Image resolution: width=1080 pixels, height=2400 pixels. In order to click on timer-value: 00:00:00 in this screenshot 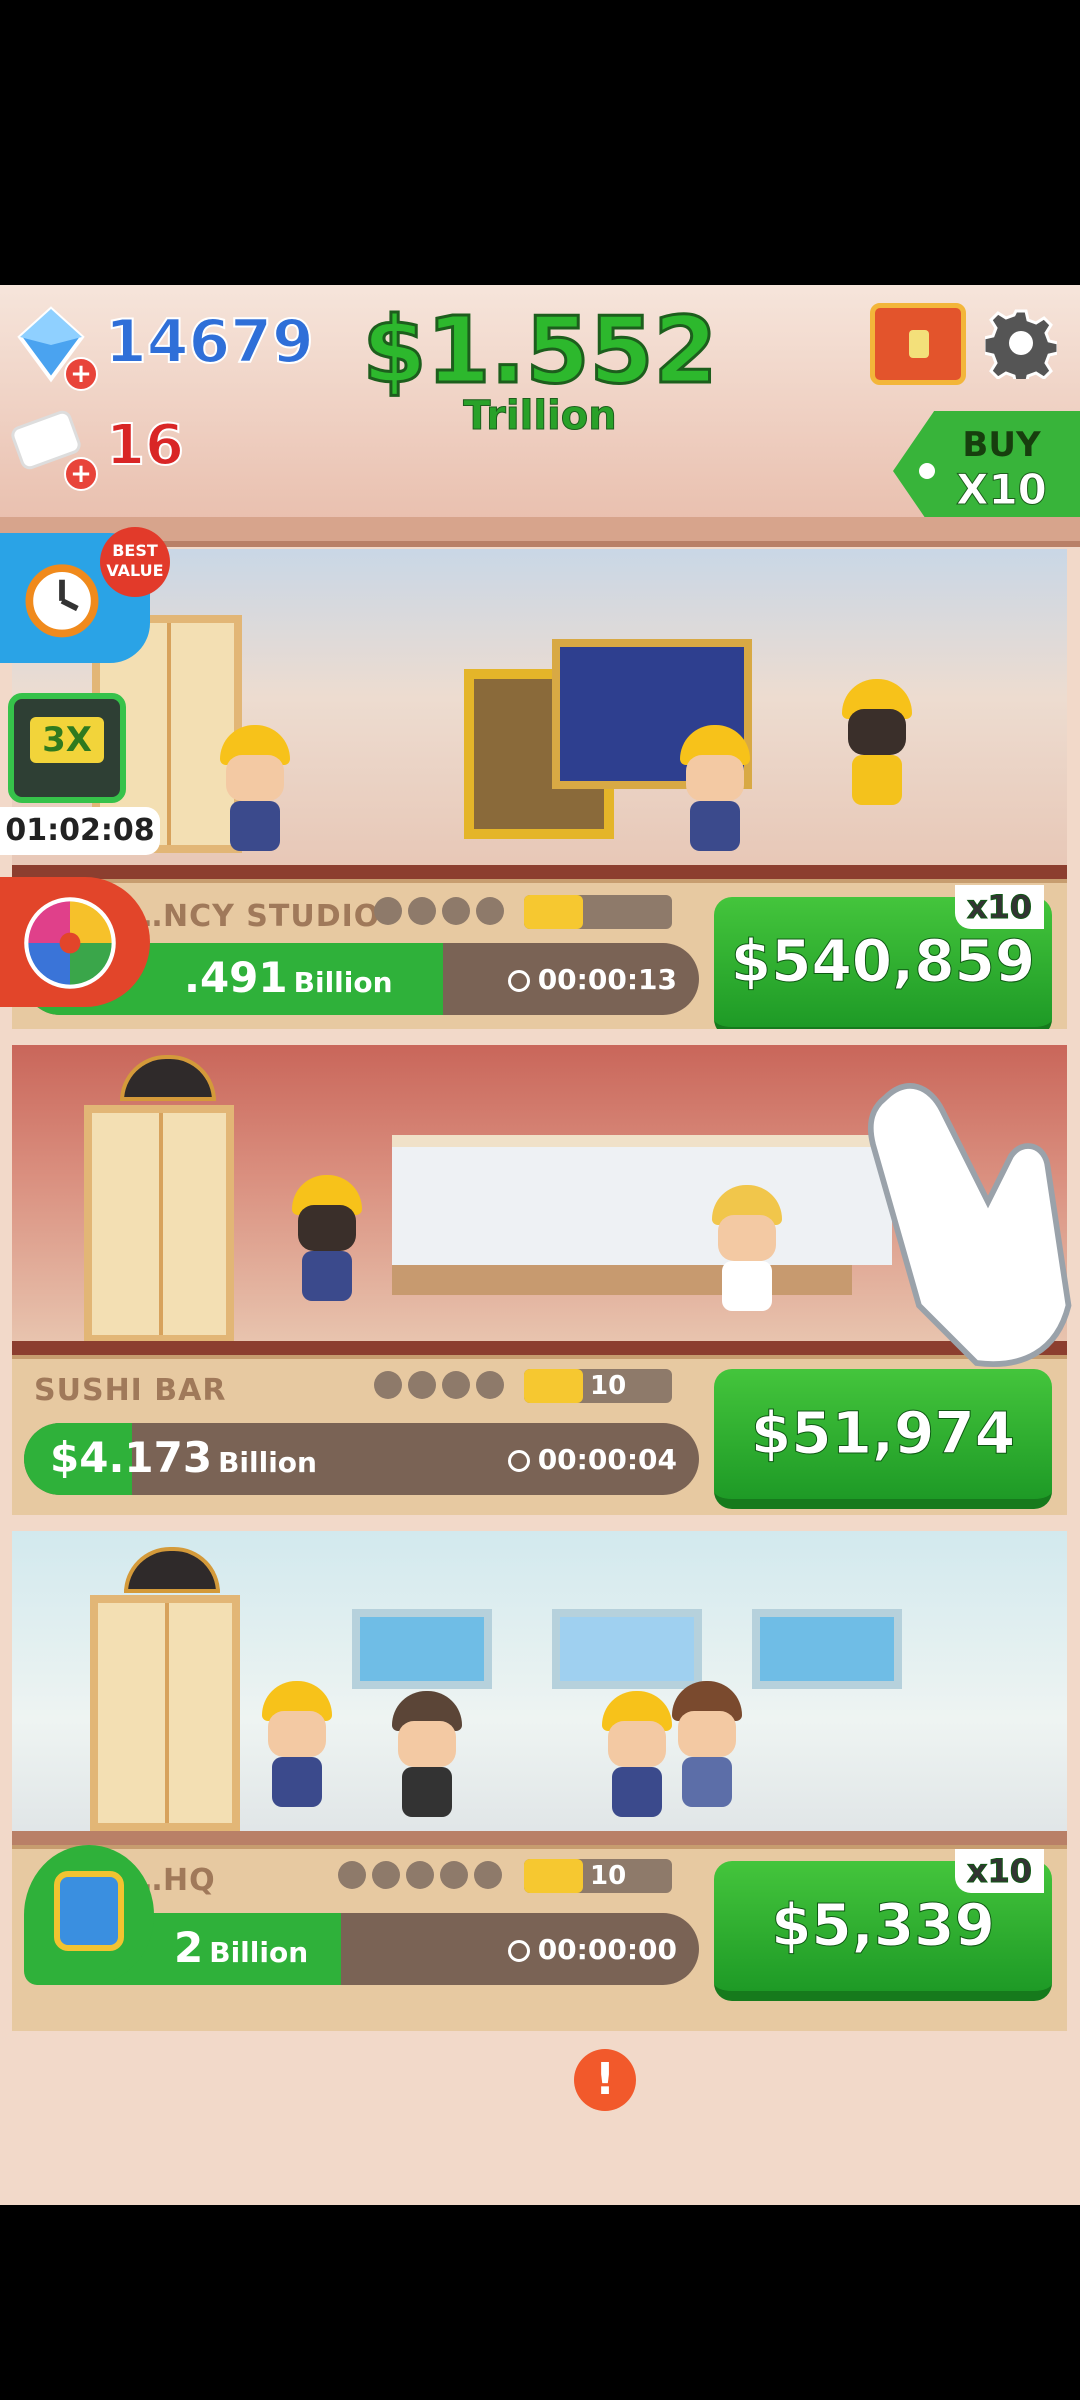, I will do `click(607, 1949)`.